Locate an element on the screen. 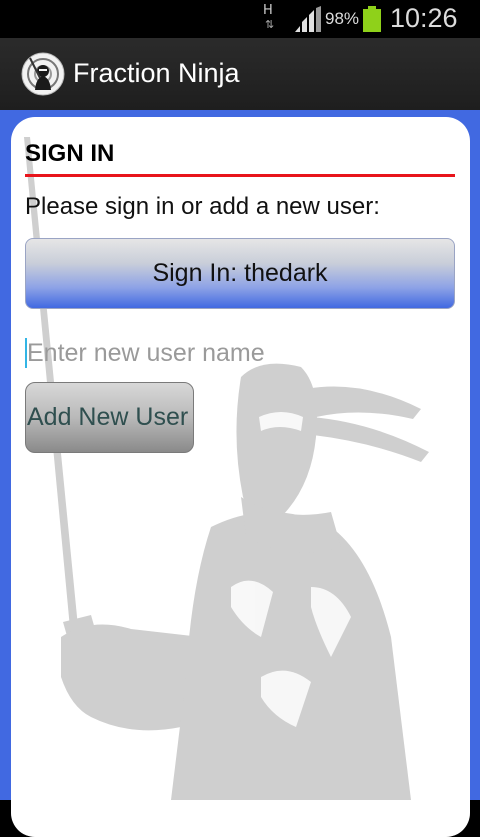 The width and height of the screenshot is (480, 837). header-divider is located at coordinates (240, 175).